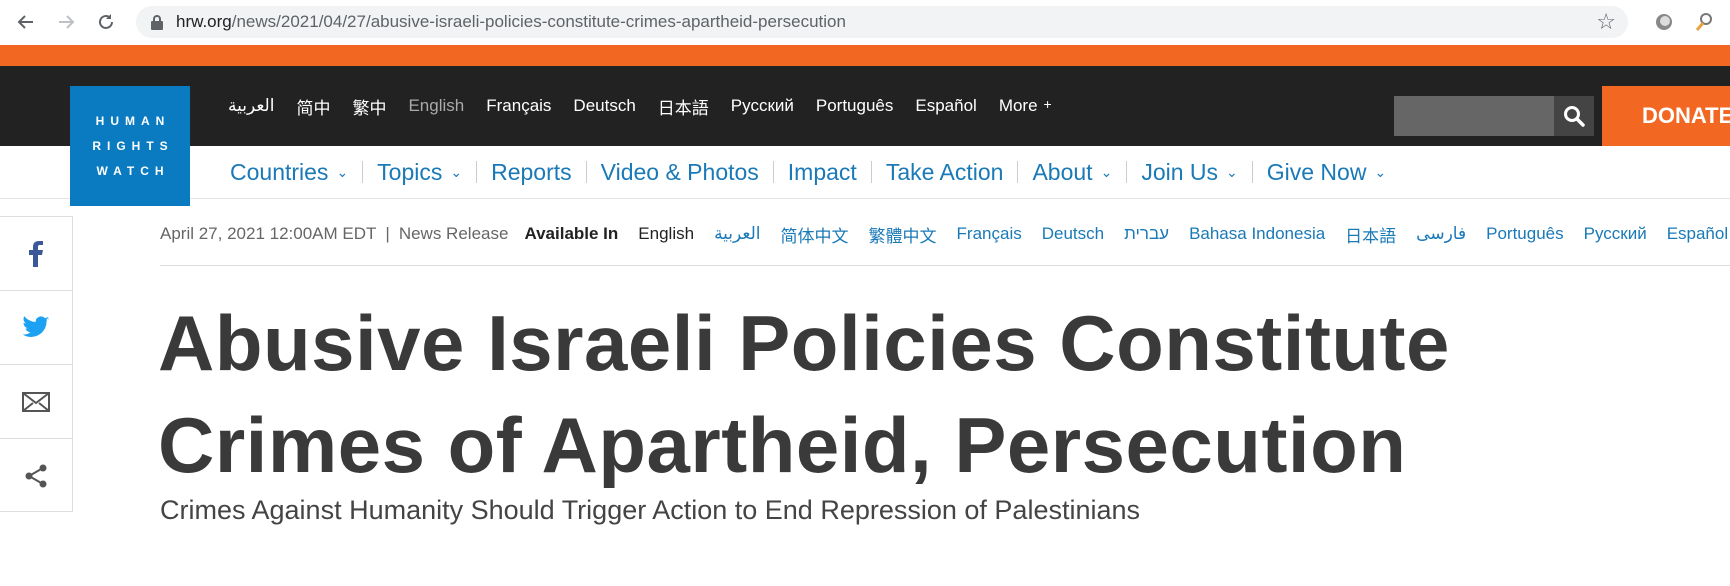 Image resolution: width=1730 pixels, height=586 pixels. I want to click on key-icon, so click(1704, 22).